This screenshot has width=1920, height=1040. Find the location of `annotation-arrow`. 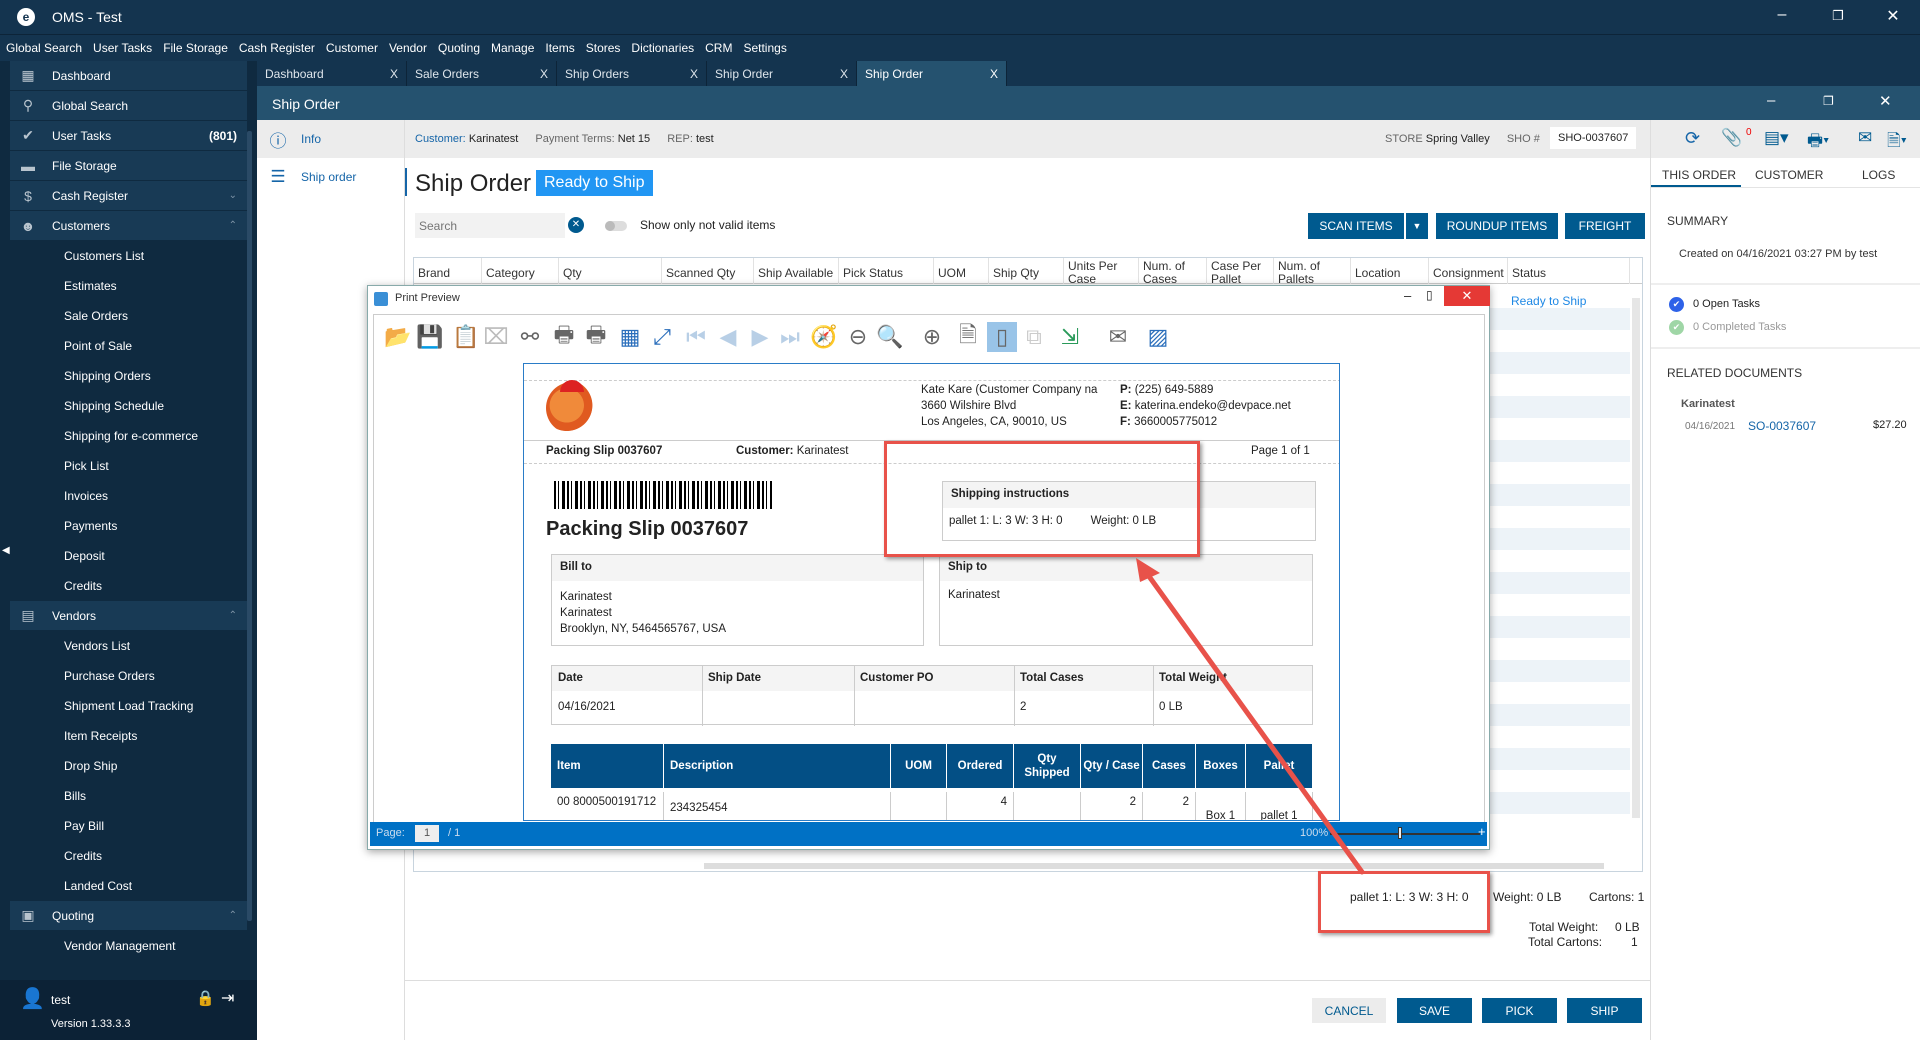

annotation-arrow is located at coordinates (1250, 716).